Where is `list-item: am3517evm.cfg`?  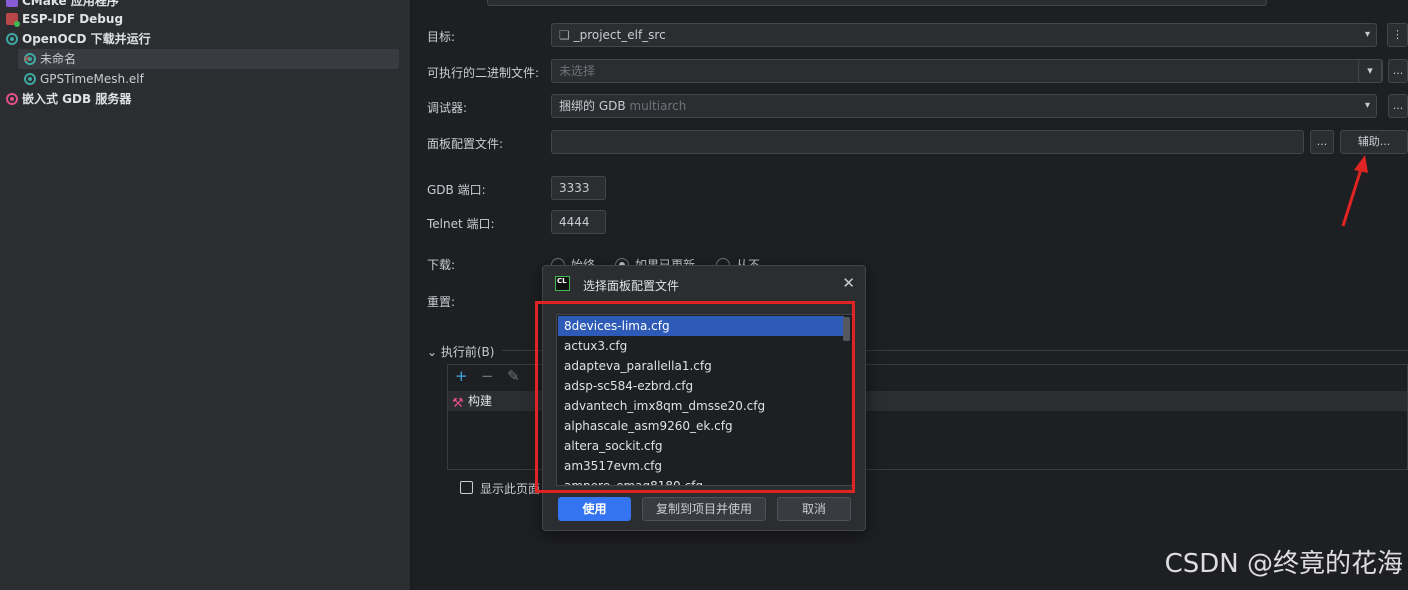 list-item: am3517evm.cfg is located at coordinates (701, 466).